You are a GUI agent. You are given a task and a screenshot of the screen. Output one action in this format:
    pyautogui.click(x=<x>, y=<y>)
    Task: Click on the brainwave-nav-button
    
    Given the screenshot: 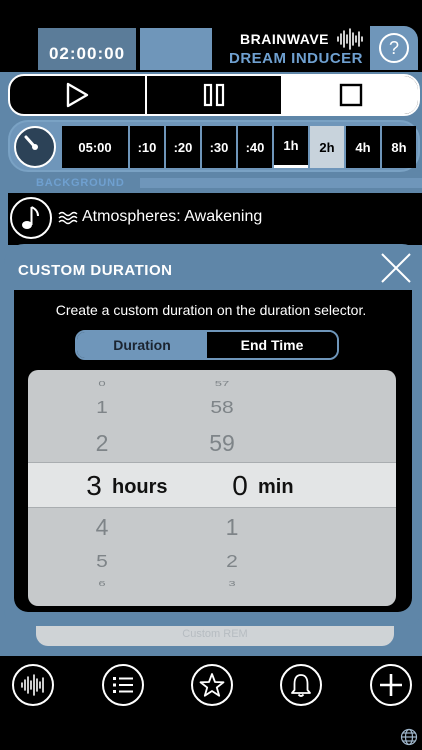 What is the action you would take?
    pyautogui.click(x=33, y=685)
    